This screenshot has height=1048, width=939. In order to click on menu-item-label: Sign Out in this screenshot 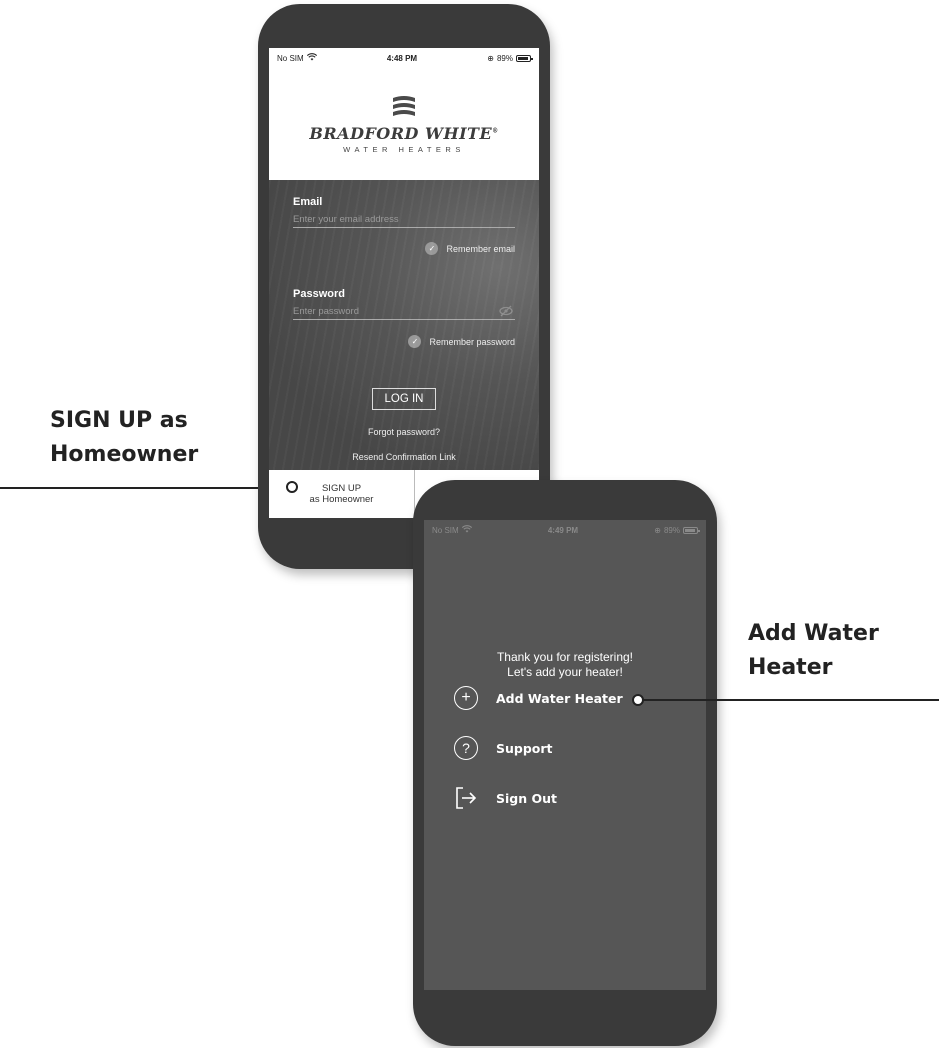, I will do `click(526, 798)`.